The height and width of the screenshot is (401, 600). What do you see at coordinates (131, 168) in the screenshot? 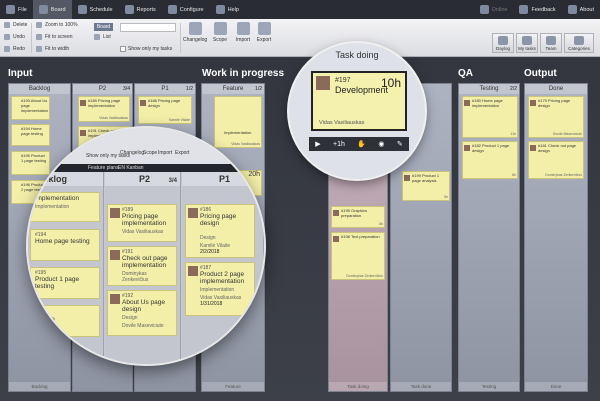
I see `tab-kanban: EN Kanban` at bounding box center [131, 168].